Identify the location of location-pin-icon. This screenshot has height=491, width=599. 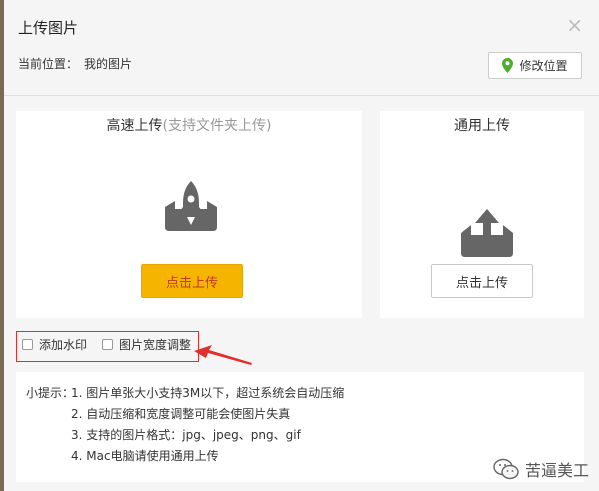
(508, 65).